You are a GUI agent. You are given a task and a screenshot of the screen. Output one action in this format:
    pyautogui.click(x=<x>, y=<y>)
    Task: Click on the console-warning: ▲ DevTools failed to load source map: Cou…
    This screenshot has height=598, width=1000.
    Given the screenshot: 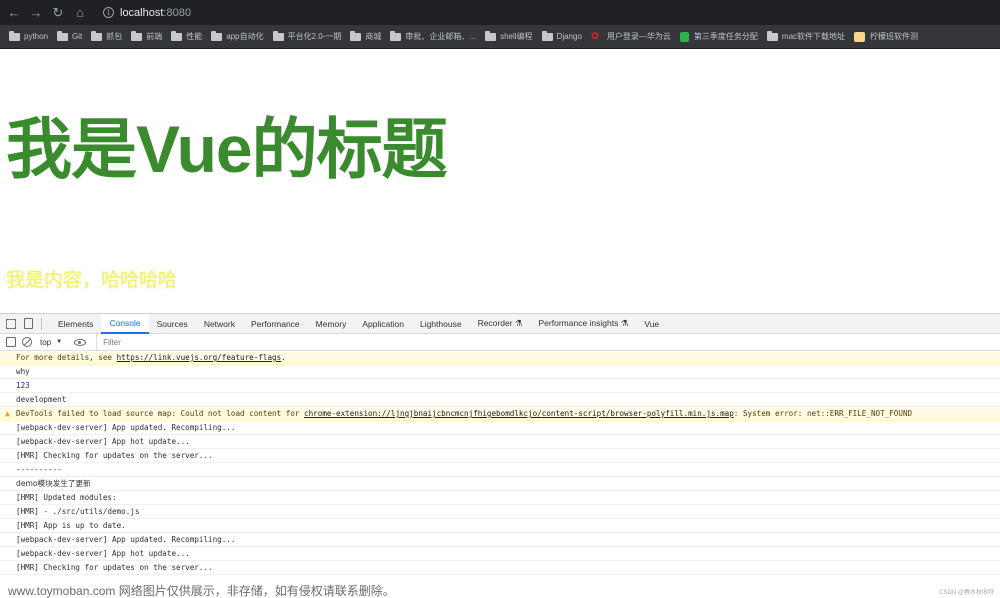 What is the action you would take?
    pyautogui.click(x=500, y=414)
    